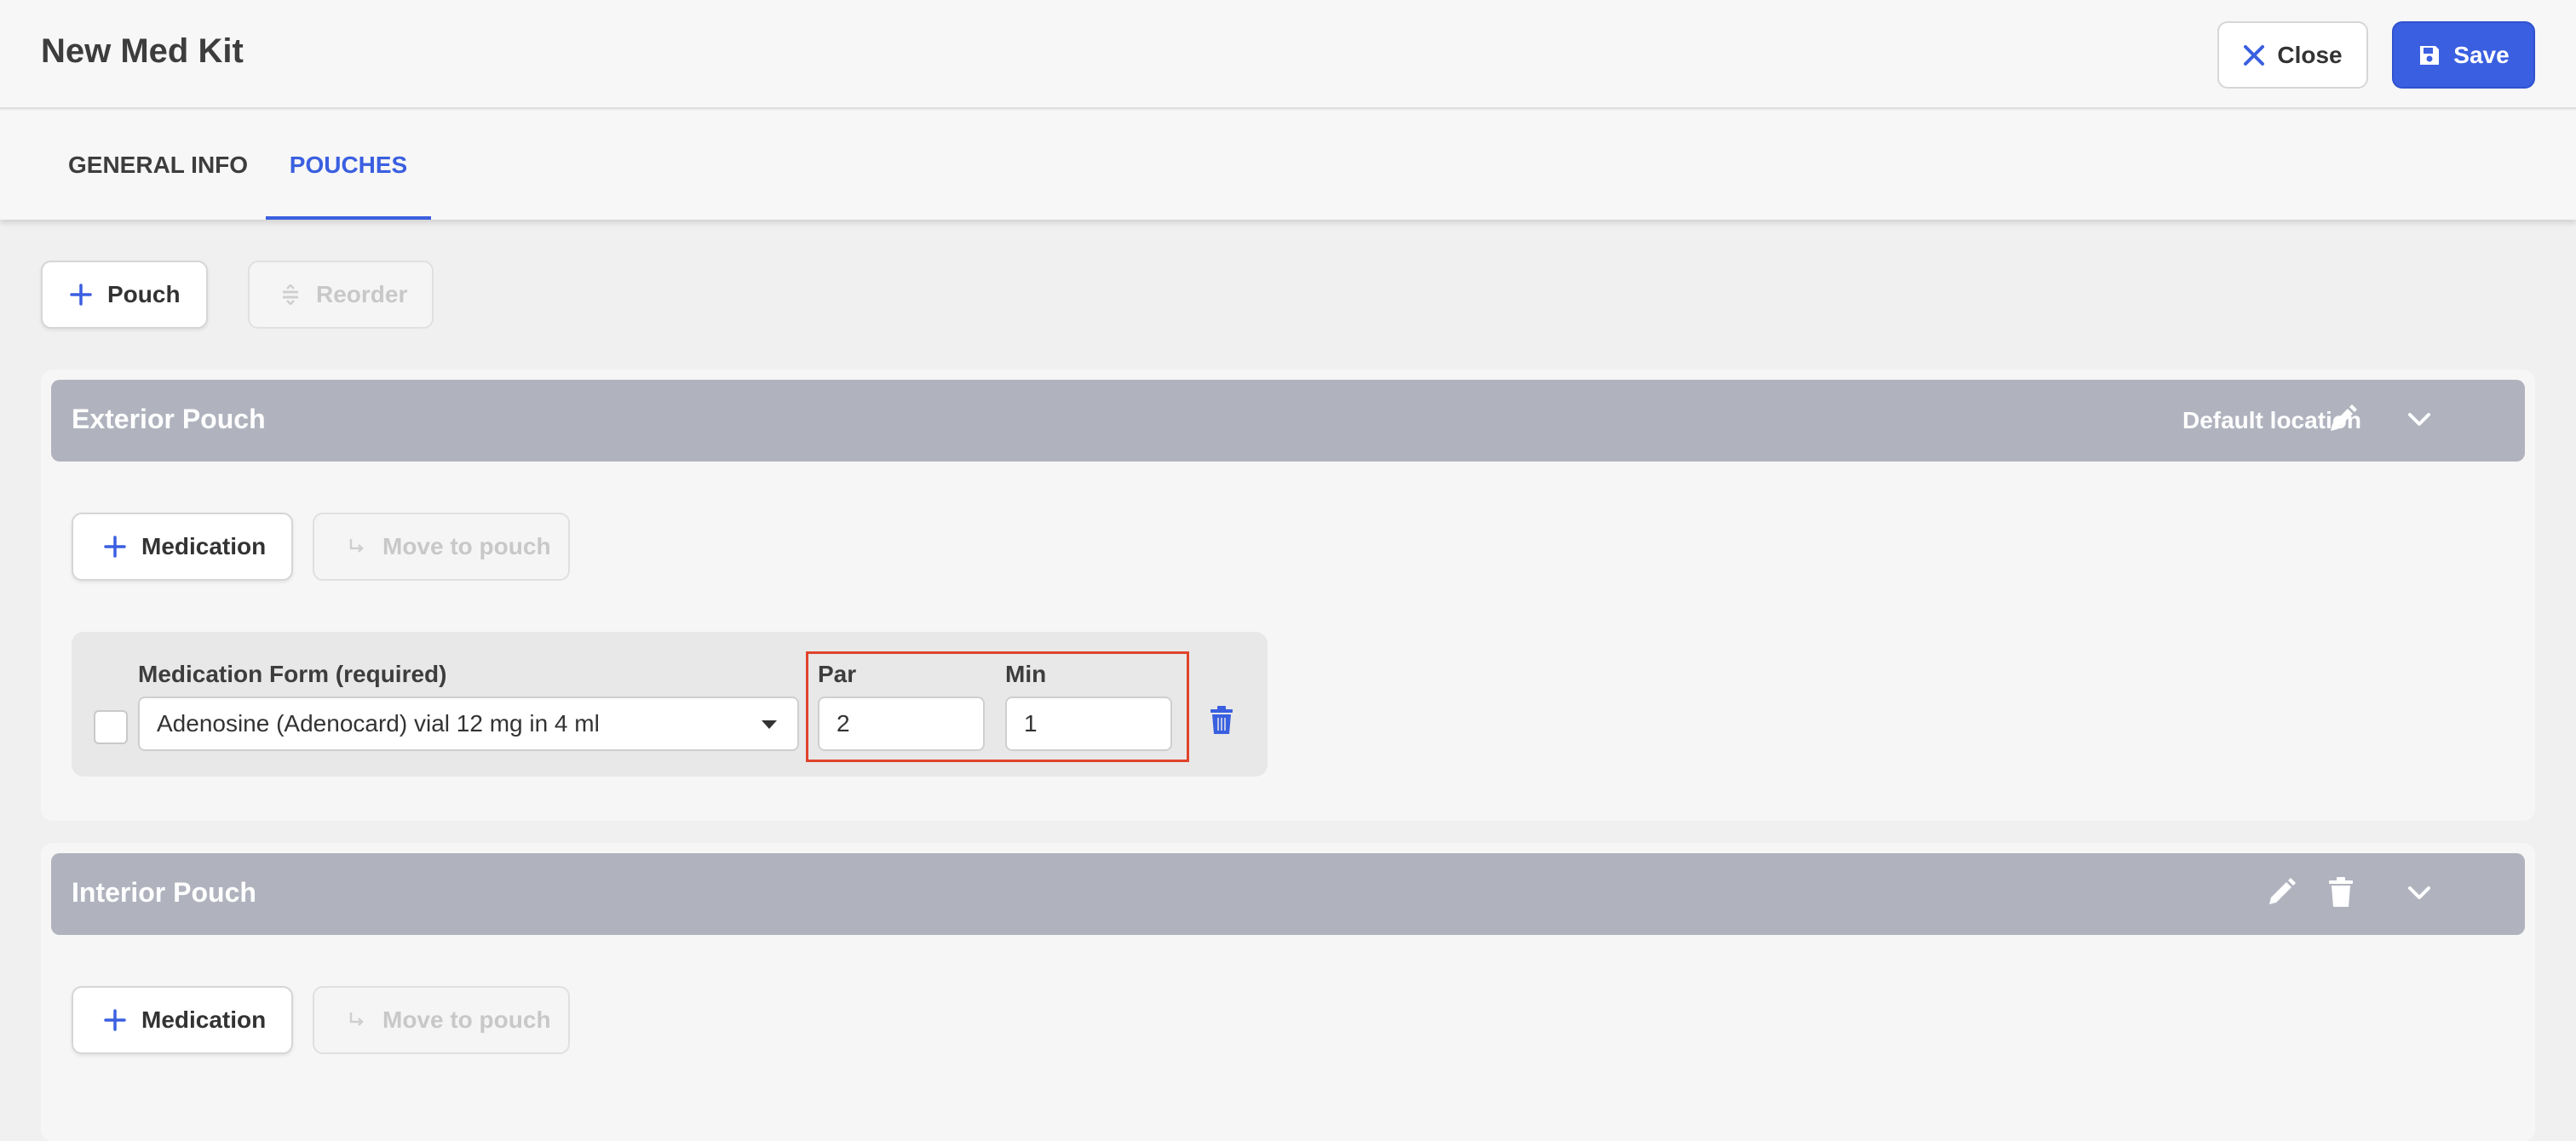 This screenshot has width=2576, height=1141. I want to click on reorder-icon, so click(290, 294).